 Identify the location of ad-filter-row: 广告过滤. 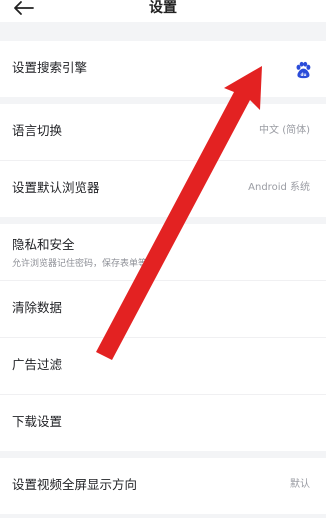
(163, 365).